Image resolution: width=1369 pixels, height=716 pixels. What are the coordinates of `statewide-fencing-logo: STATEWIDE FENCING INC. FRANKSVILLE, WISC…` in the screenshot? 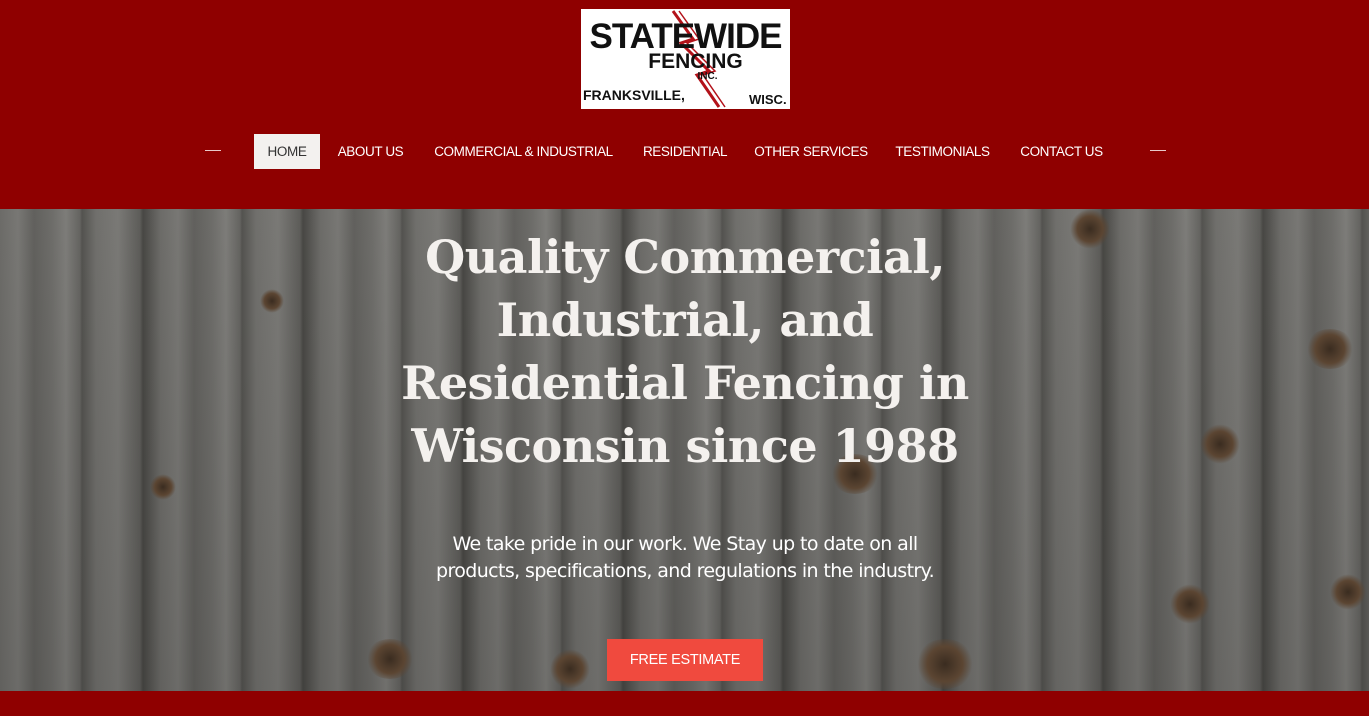 It's located at (685, 59).